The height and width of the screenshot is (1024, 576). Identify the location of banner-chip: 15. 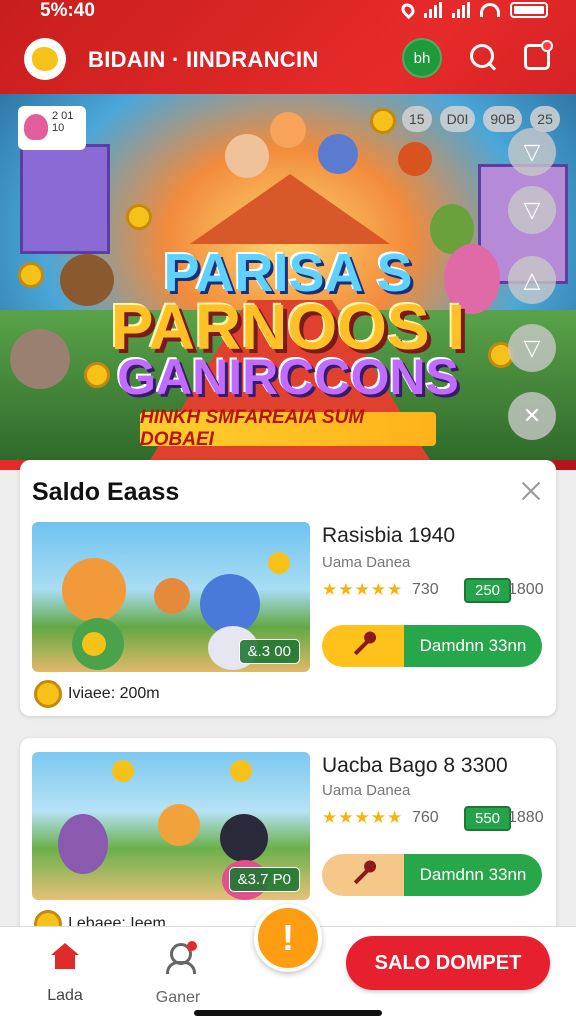
(417, 119).